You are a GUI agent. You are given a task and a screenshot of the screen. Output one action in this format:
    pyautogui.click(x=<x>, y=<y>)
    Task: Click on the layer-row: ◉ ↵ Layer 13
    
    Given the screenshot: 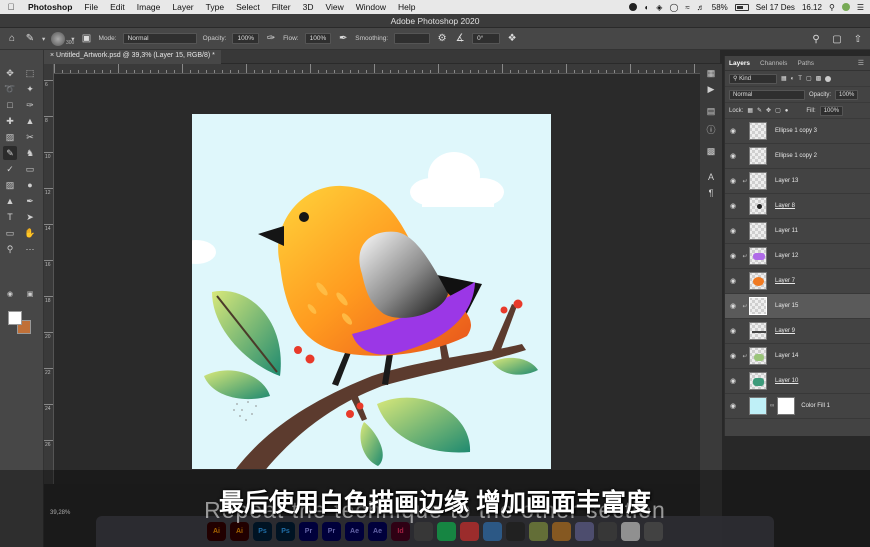 What is the action you would take?
    pyautogui.click(x=797, y=181)
    